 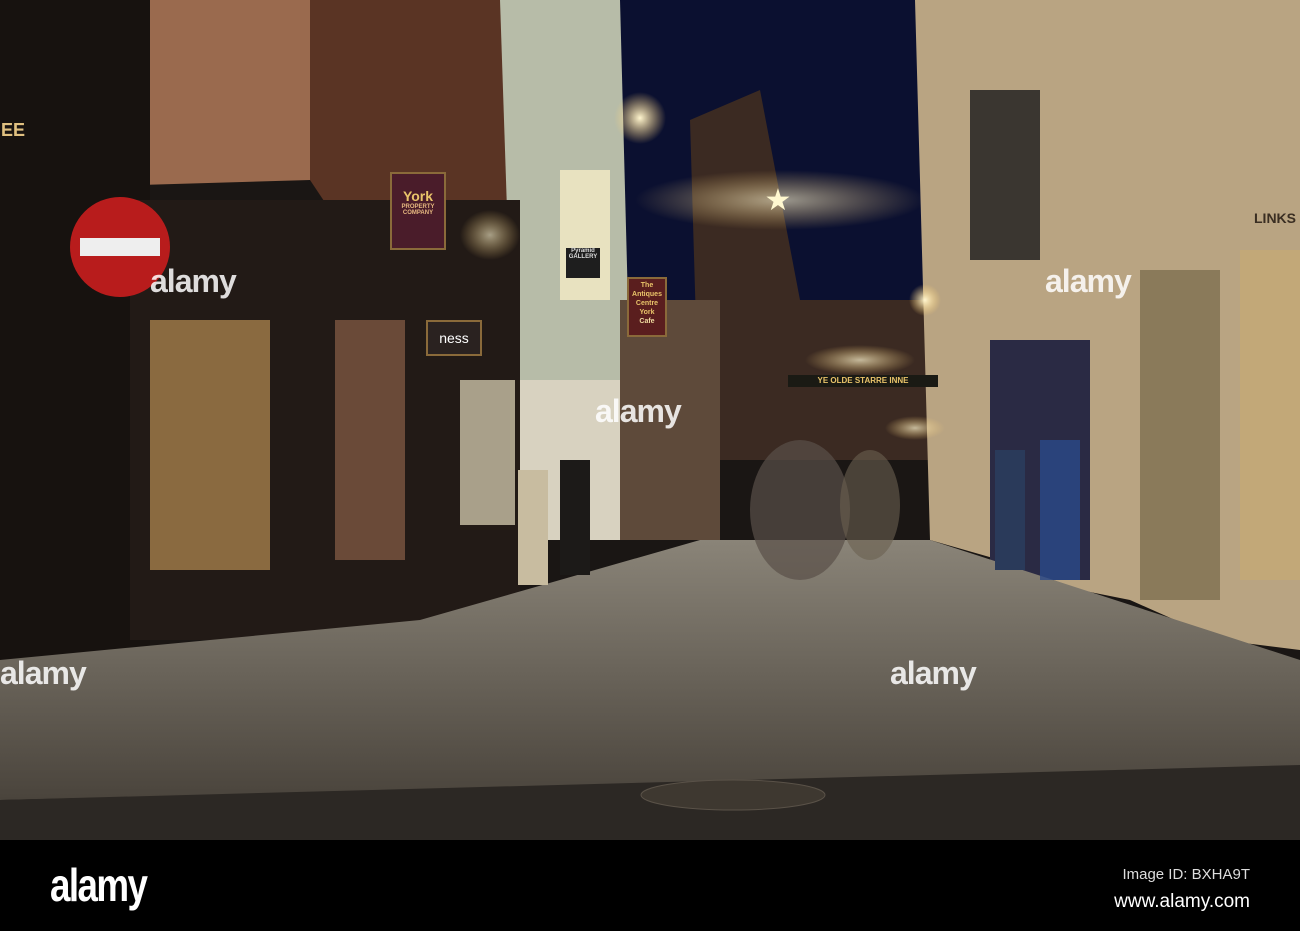 What do you see at coordinates (418, 196) in the screenshot?
I see `sign-text: York` at bounding box center [418, 196].